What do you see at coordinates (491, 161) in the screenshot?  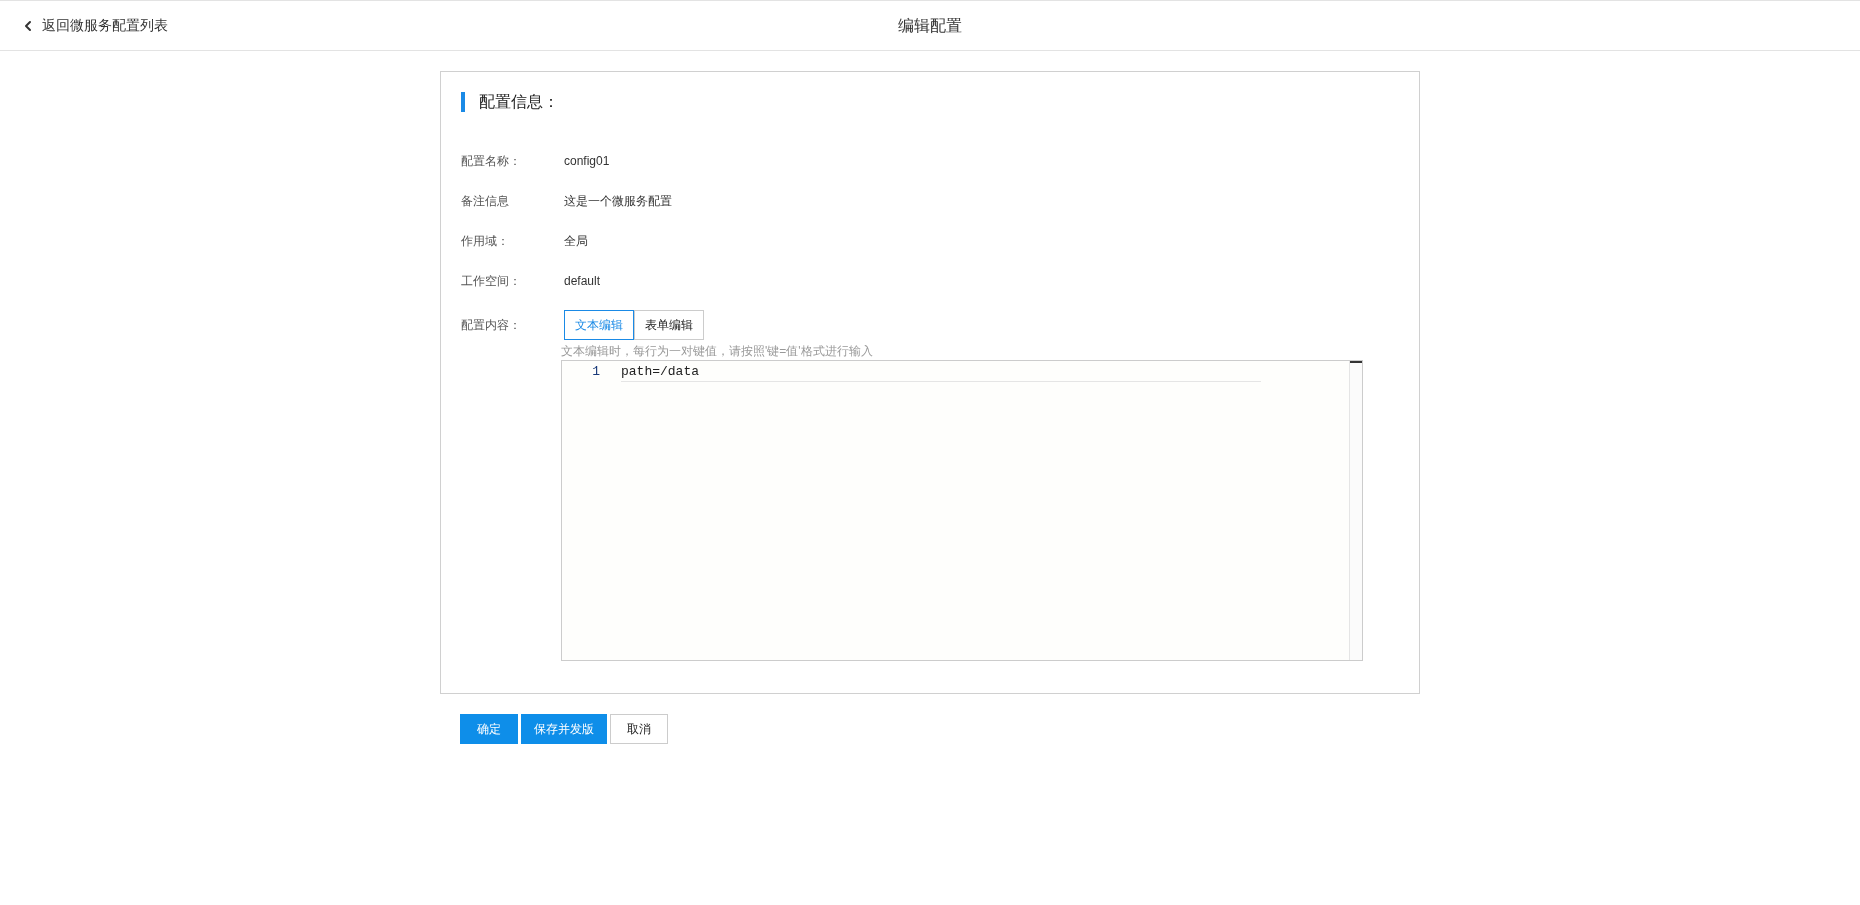 I see `field-label: 配置名称：` at bounding box center [491, 161].